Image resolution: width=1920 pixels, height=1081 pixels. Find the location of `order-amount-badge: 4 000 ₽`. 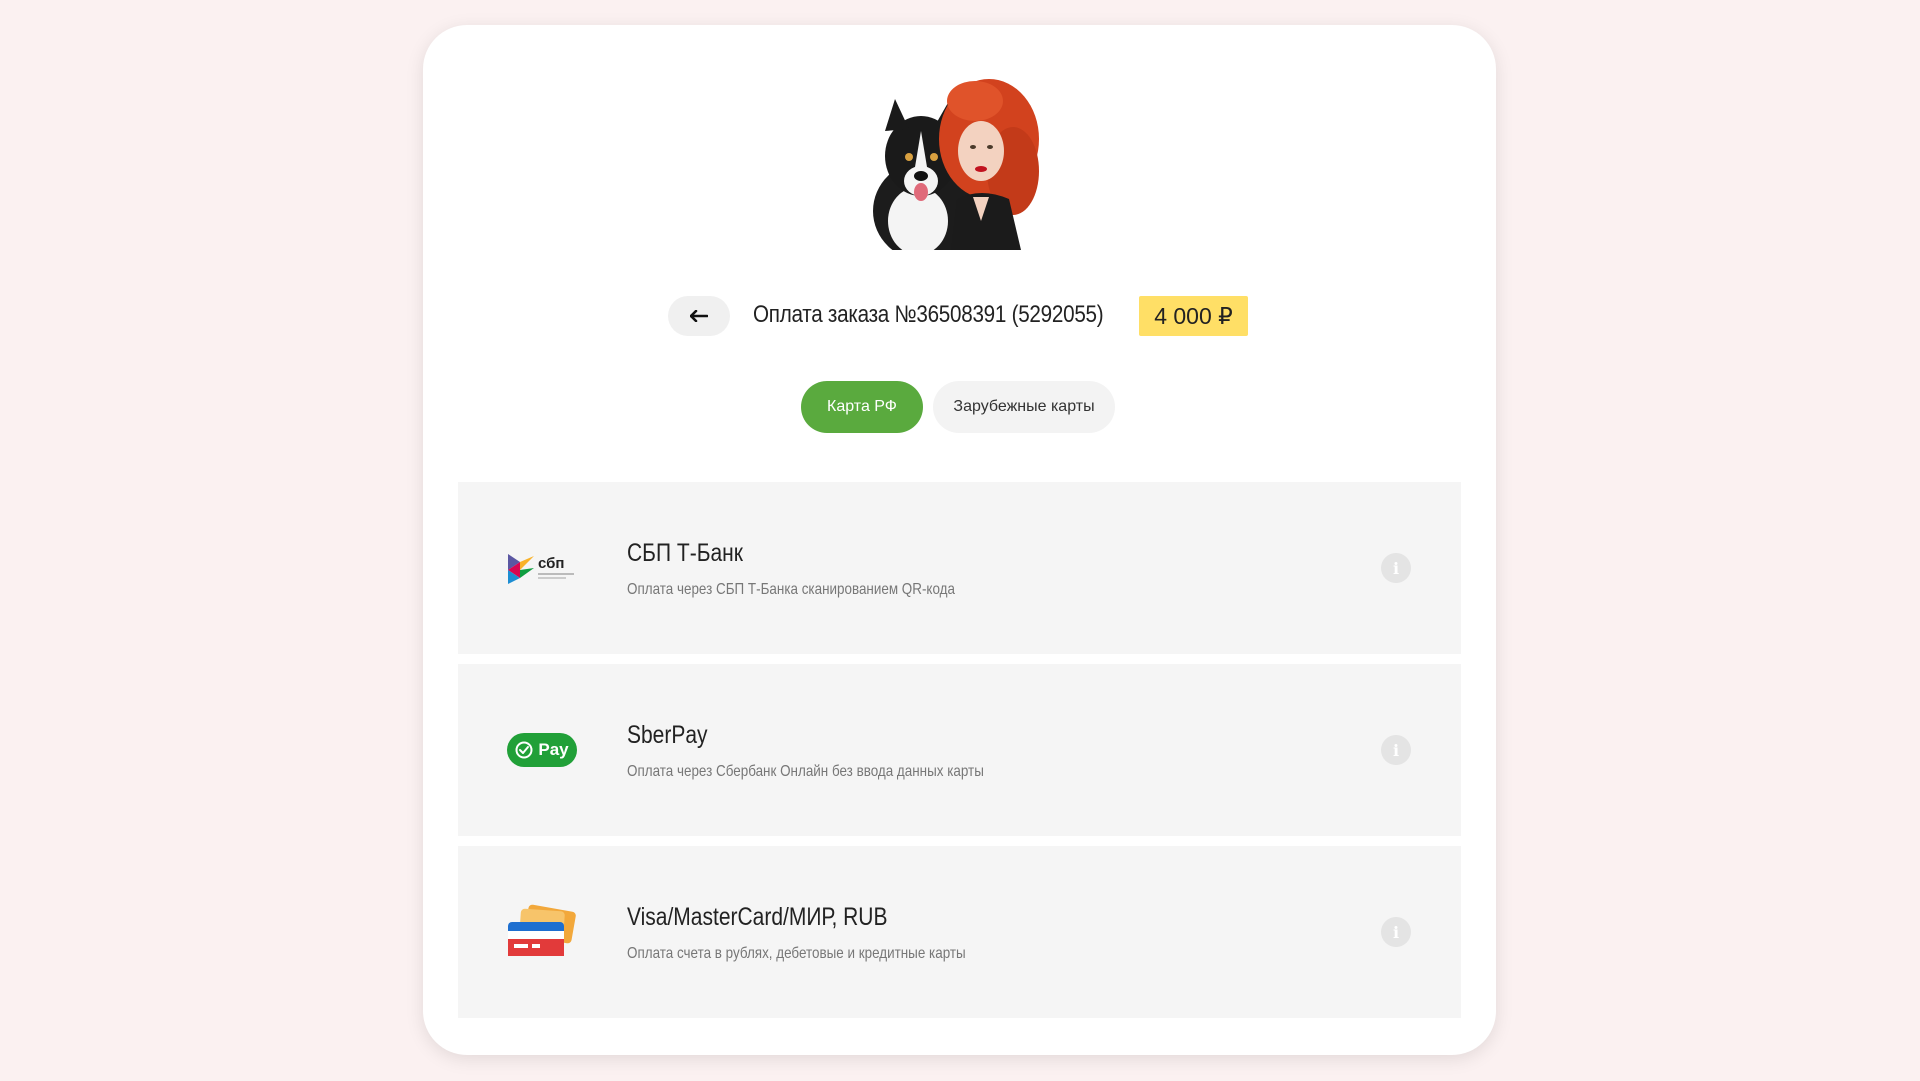

order-amount-badge: 4 000 ₽ is located at coordinates (1193, 316).